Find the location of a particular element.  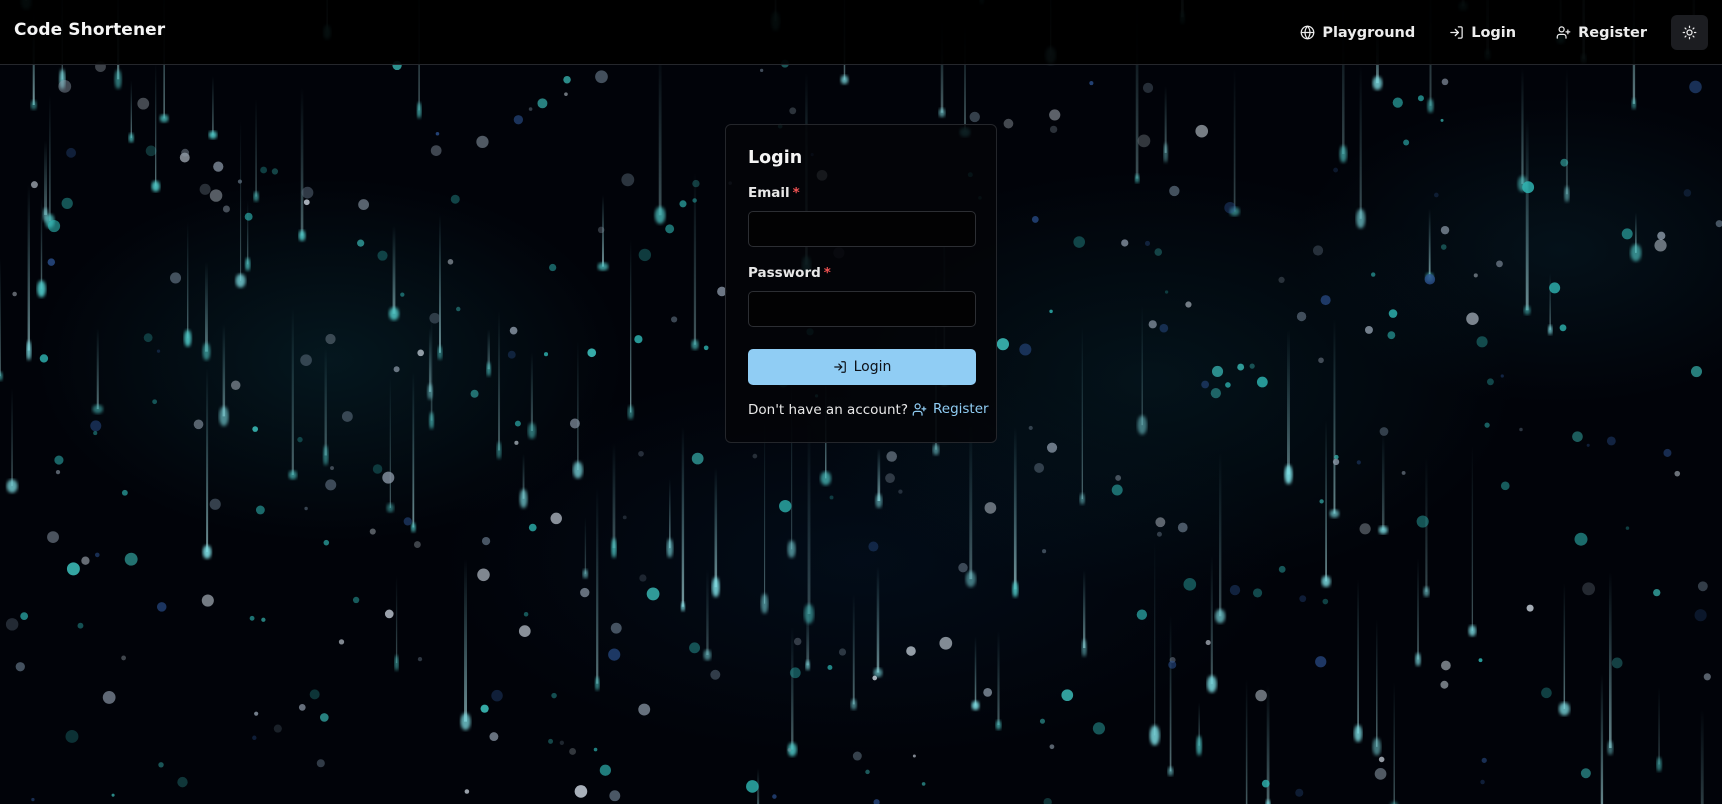

nav-login-label: Login is located at coordinates (1494, 32).